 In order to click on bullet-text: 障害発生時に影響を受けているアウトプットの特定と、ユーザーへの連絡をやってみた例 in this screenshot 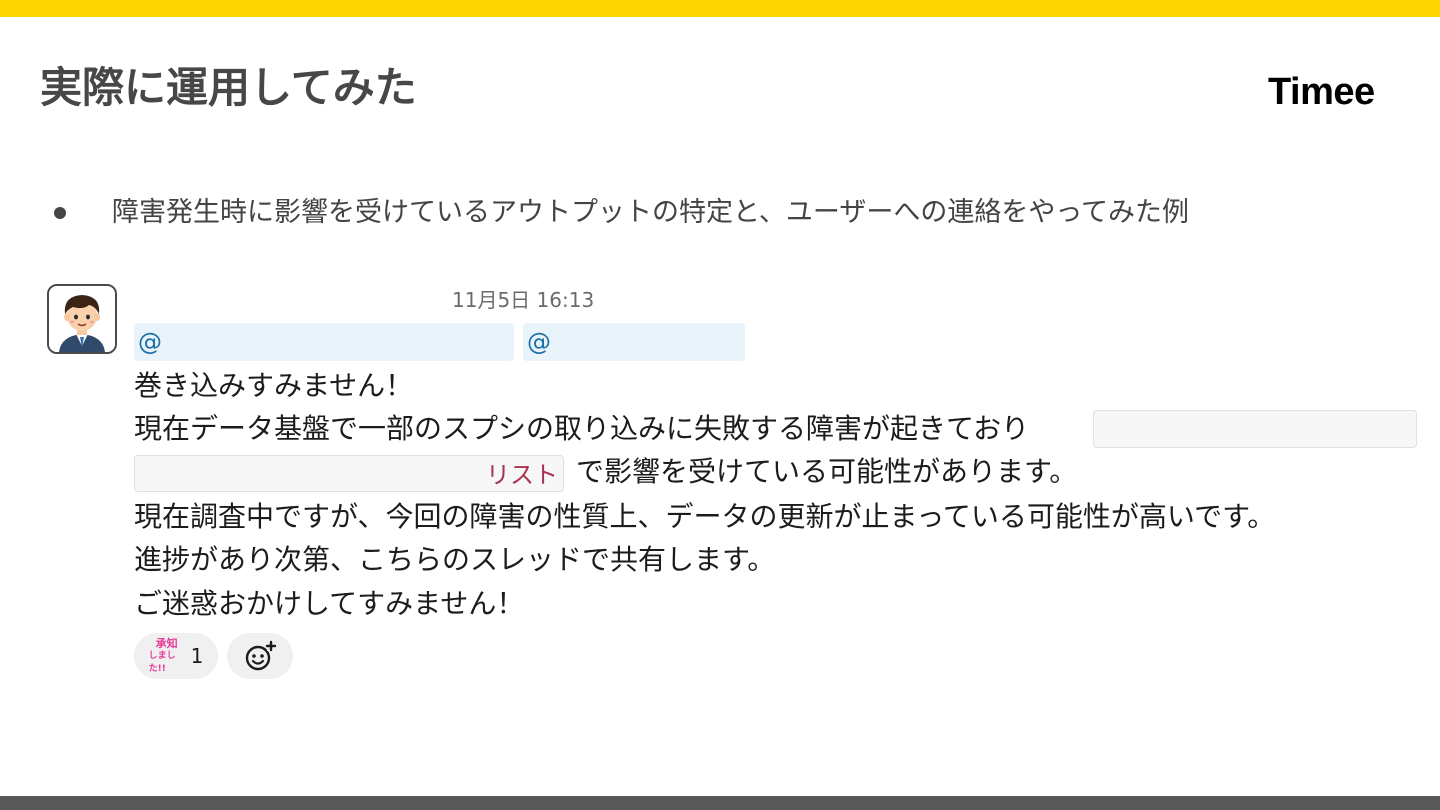, I will do `click(651, 212)`.